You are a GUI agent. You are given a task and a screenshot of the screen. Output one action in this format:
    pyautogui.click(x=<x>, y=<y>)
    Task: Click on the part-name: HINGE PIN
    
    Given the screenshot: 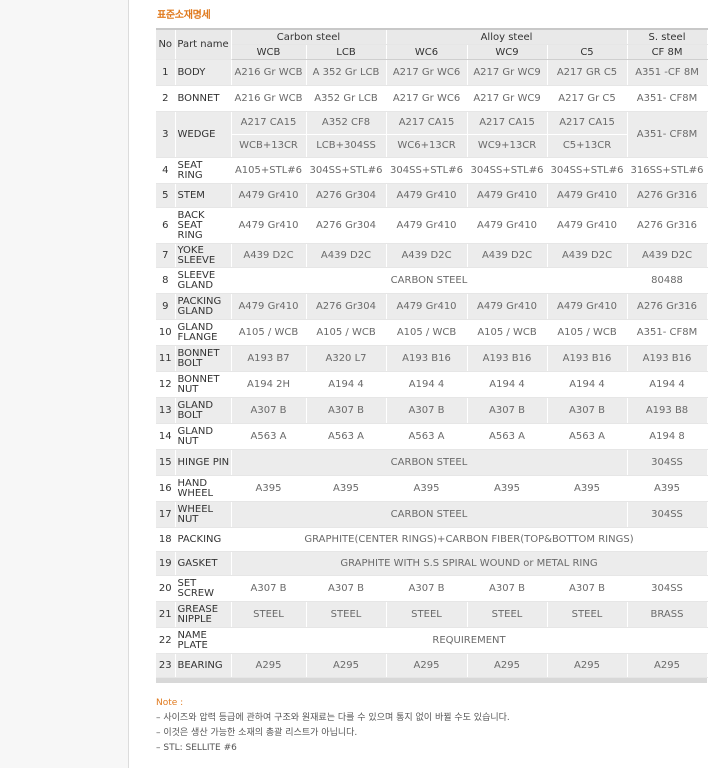 What is the action you would take?
    pyautogui.click(x=203, y=462)
    